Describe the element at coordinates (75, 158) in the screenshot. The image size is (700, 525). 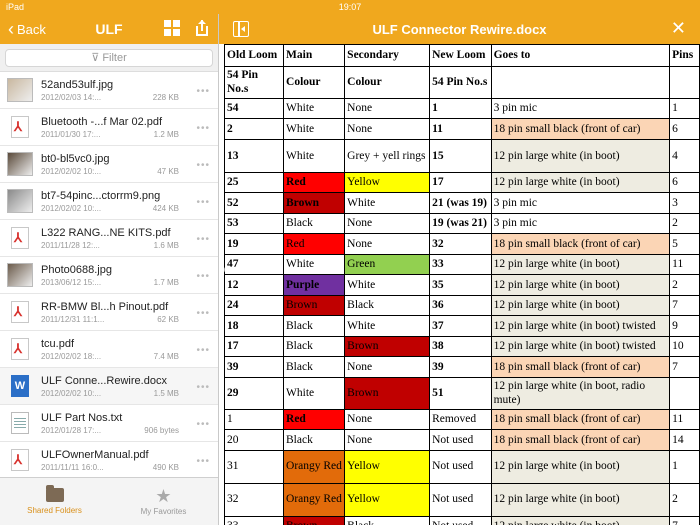
I see `file-name: bt0-bl5vc0.jpg` at that location.